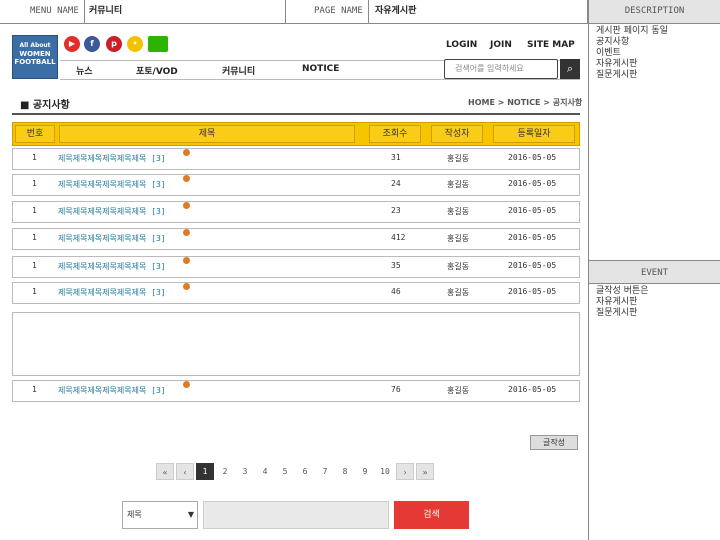 This screenshot has height=540, width=720. What do you see at coordinates (554, 442) in the screenshot?
I see `write-button: 글작성` at bounding box center [554, 442].